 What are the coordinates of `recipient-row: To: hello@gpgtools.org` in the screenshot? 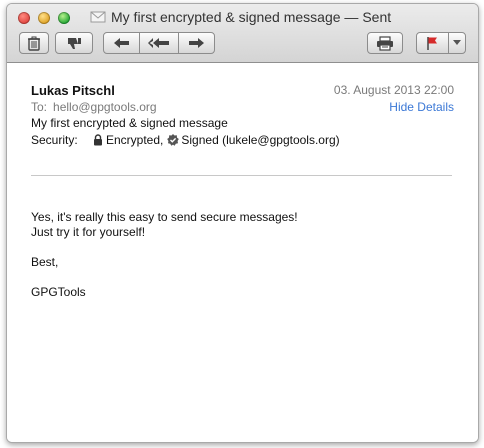 It's located at (97, 107).